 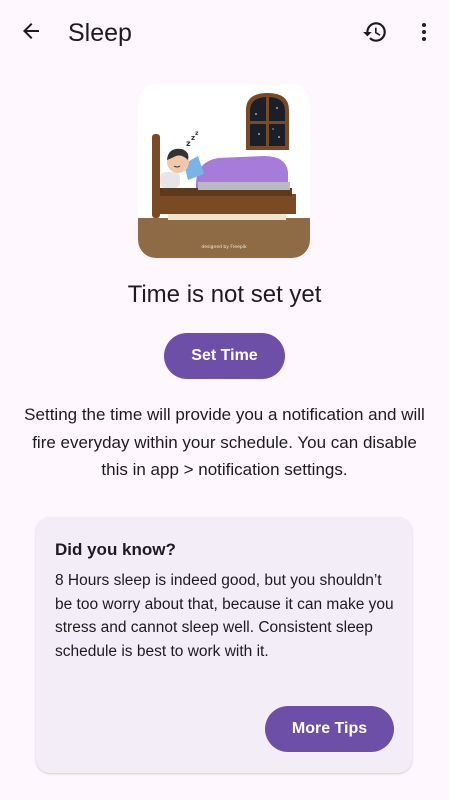 What do you see at coordinates (224, 247) in the screenshot?
I see `illustration-credit: designed by Freepik` at bounding box center [224, 247].